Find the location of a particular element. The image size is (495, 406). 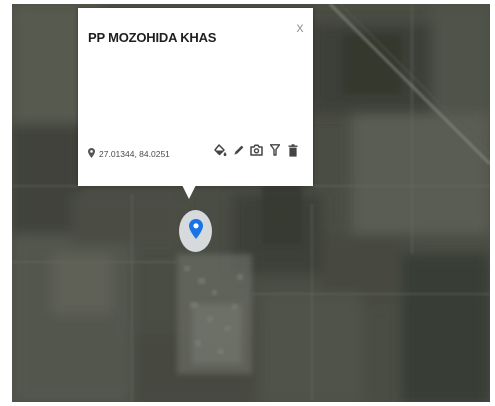

coordinates-row: 27.01344, 84.0251 is located at coordinates (129, 154).